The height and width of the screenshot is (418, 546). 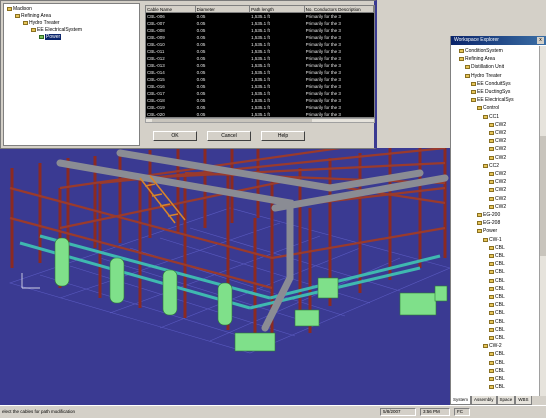 I want to click on table-row: CBL-016 0.05 1,535.1 ft Primarily for the 3, so click(x=260, y=86).